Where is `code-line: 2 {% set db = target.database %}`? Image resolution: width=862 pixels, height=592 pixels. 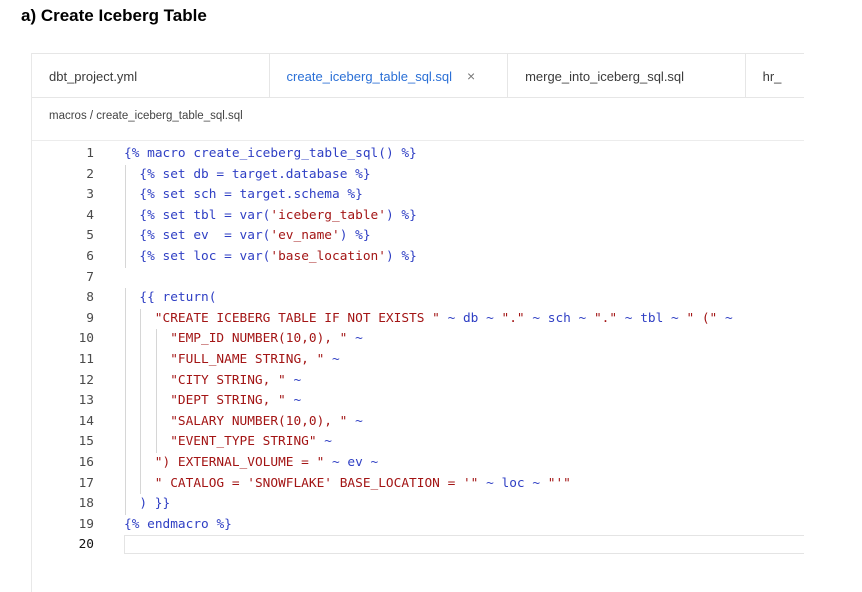
code-line: 2 {% set db = target.database %} is located at coordinates (418, 175).